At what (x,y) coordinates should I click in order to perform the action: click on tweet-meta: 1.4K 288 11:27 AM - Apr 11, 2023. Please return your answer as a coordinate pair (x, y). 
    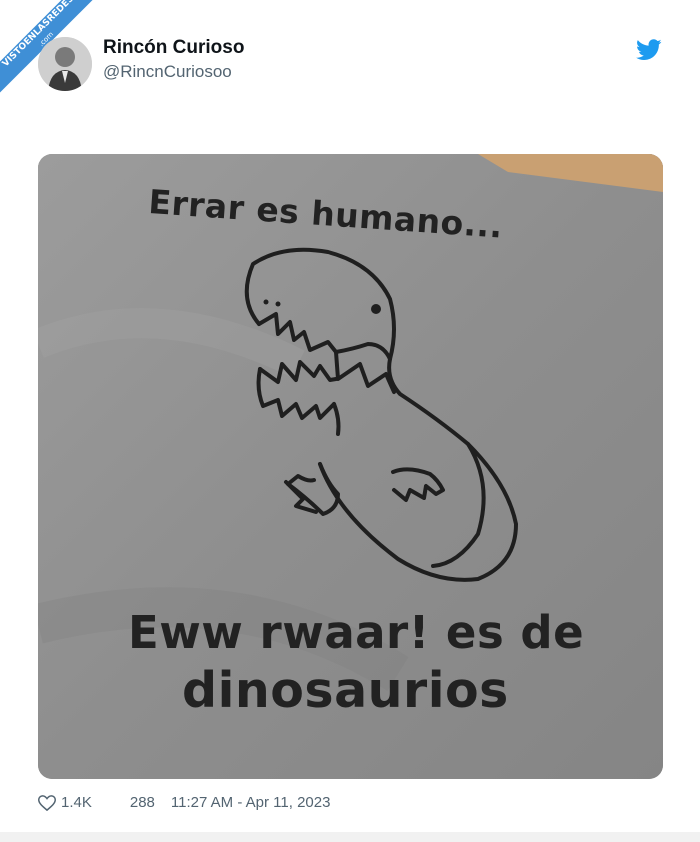
    Looking at the image, I should click on (184, 802).